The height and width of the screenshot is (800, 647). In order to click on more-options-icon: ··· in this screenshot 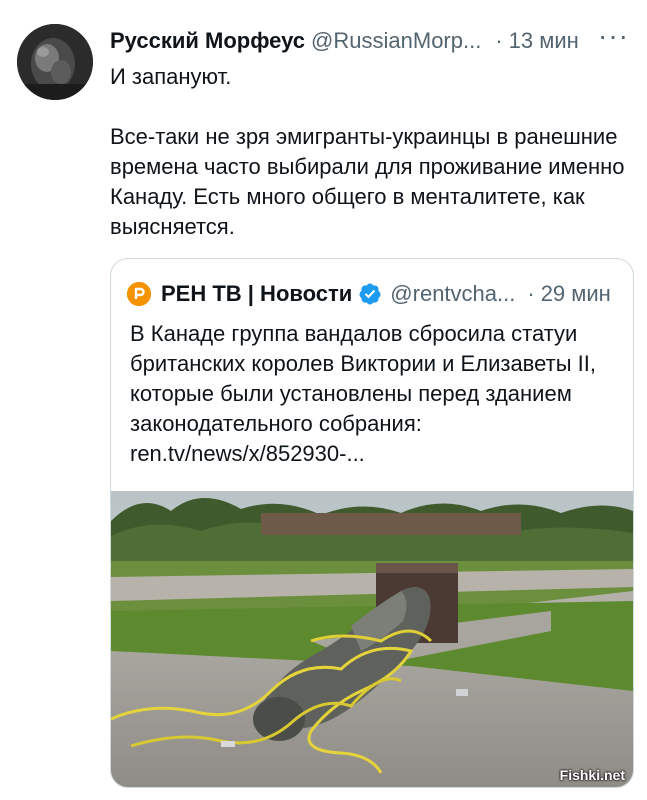, I will do `click(613, 36)`.